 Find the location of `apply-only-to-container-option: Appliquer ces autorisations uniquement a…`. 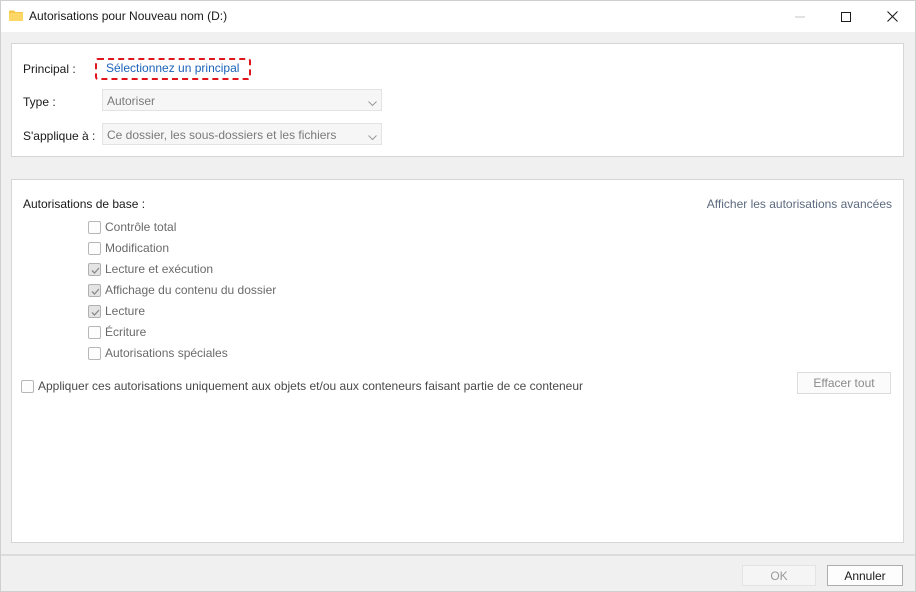

apply-only-to-container-option: Appliquer ces autorisations uniquement a… is located at coordinates (302, 386).